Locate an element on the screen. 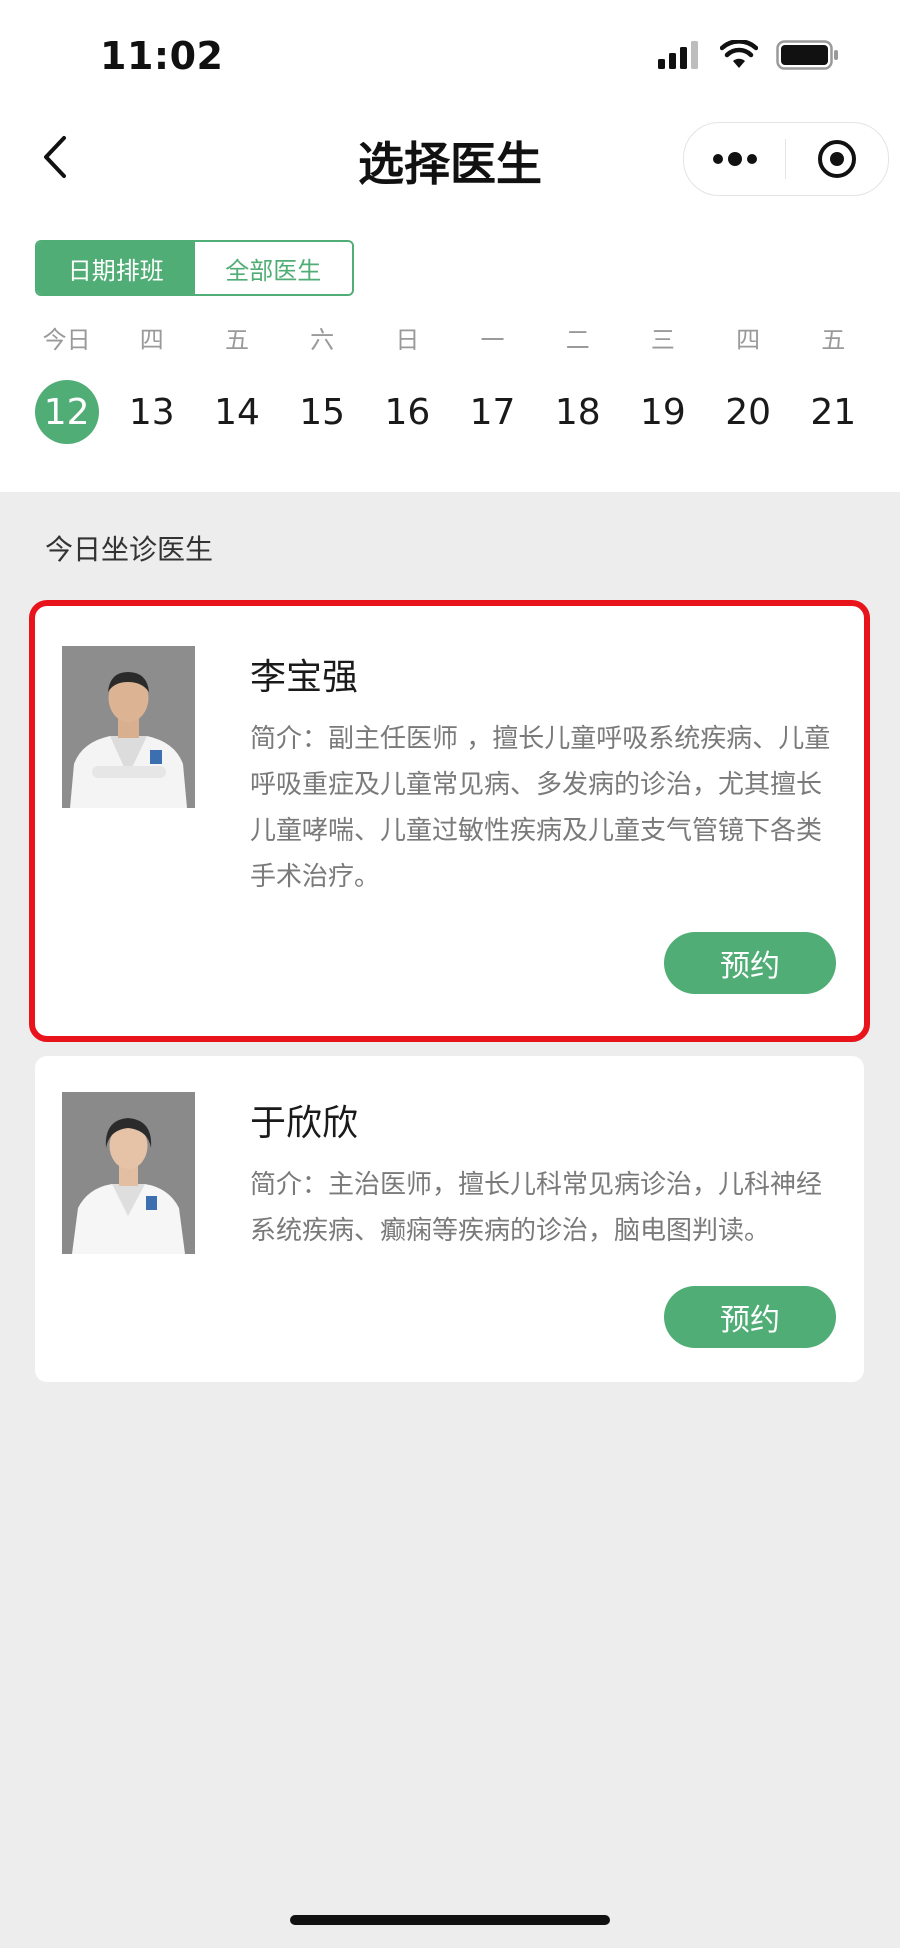 This screenshot has height=1948, width=900. view-switch: 日期排班 全部医生 is located at coordinates (194, 268).